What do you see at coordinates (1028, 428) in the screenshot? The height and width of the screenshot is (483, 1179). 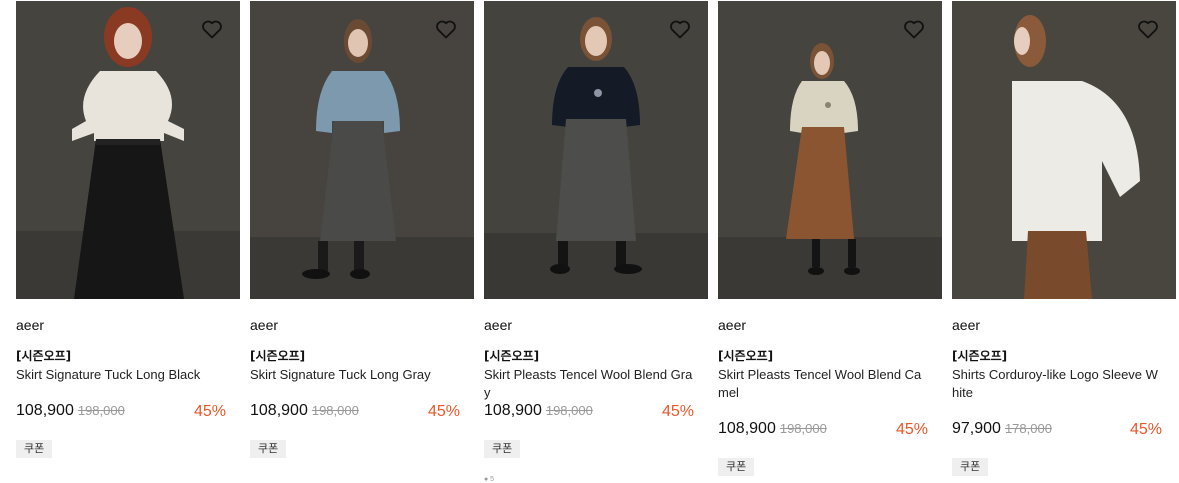 I see `original-price: 178,000` at bounding box center [1028, 428].